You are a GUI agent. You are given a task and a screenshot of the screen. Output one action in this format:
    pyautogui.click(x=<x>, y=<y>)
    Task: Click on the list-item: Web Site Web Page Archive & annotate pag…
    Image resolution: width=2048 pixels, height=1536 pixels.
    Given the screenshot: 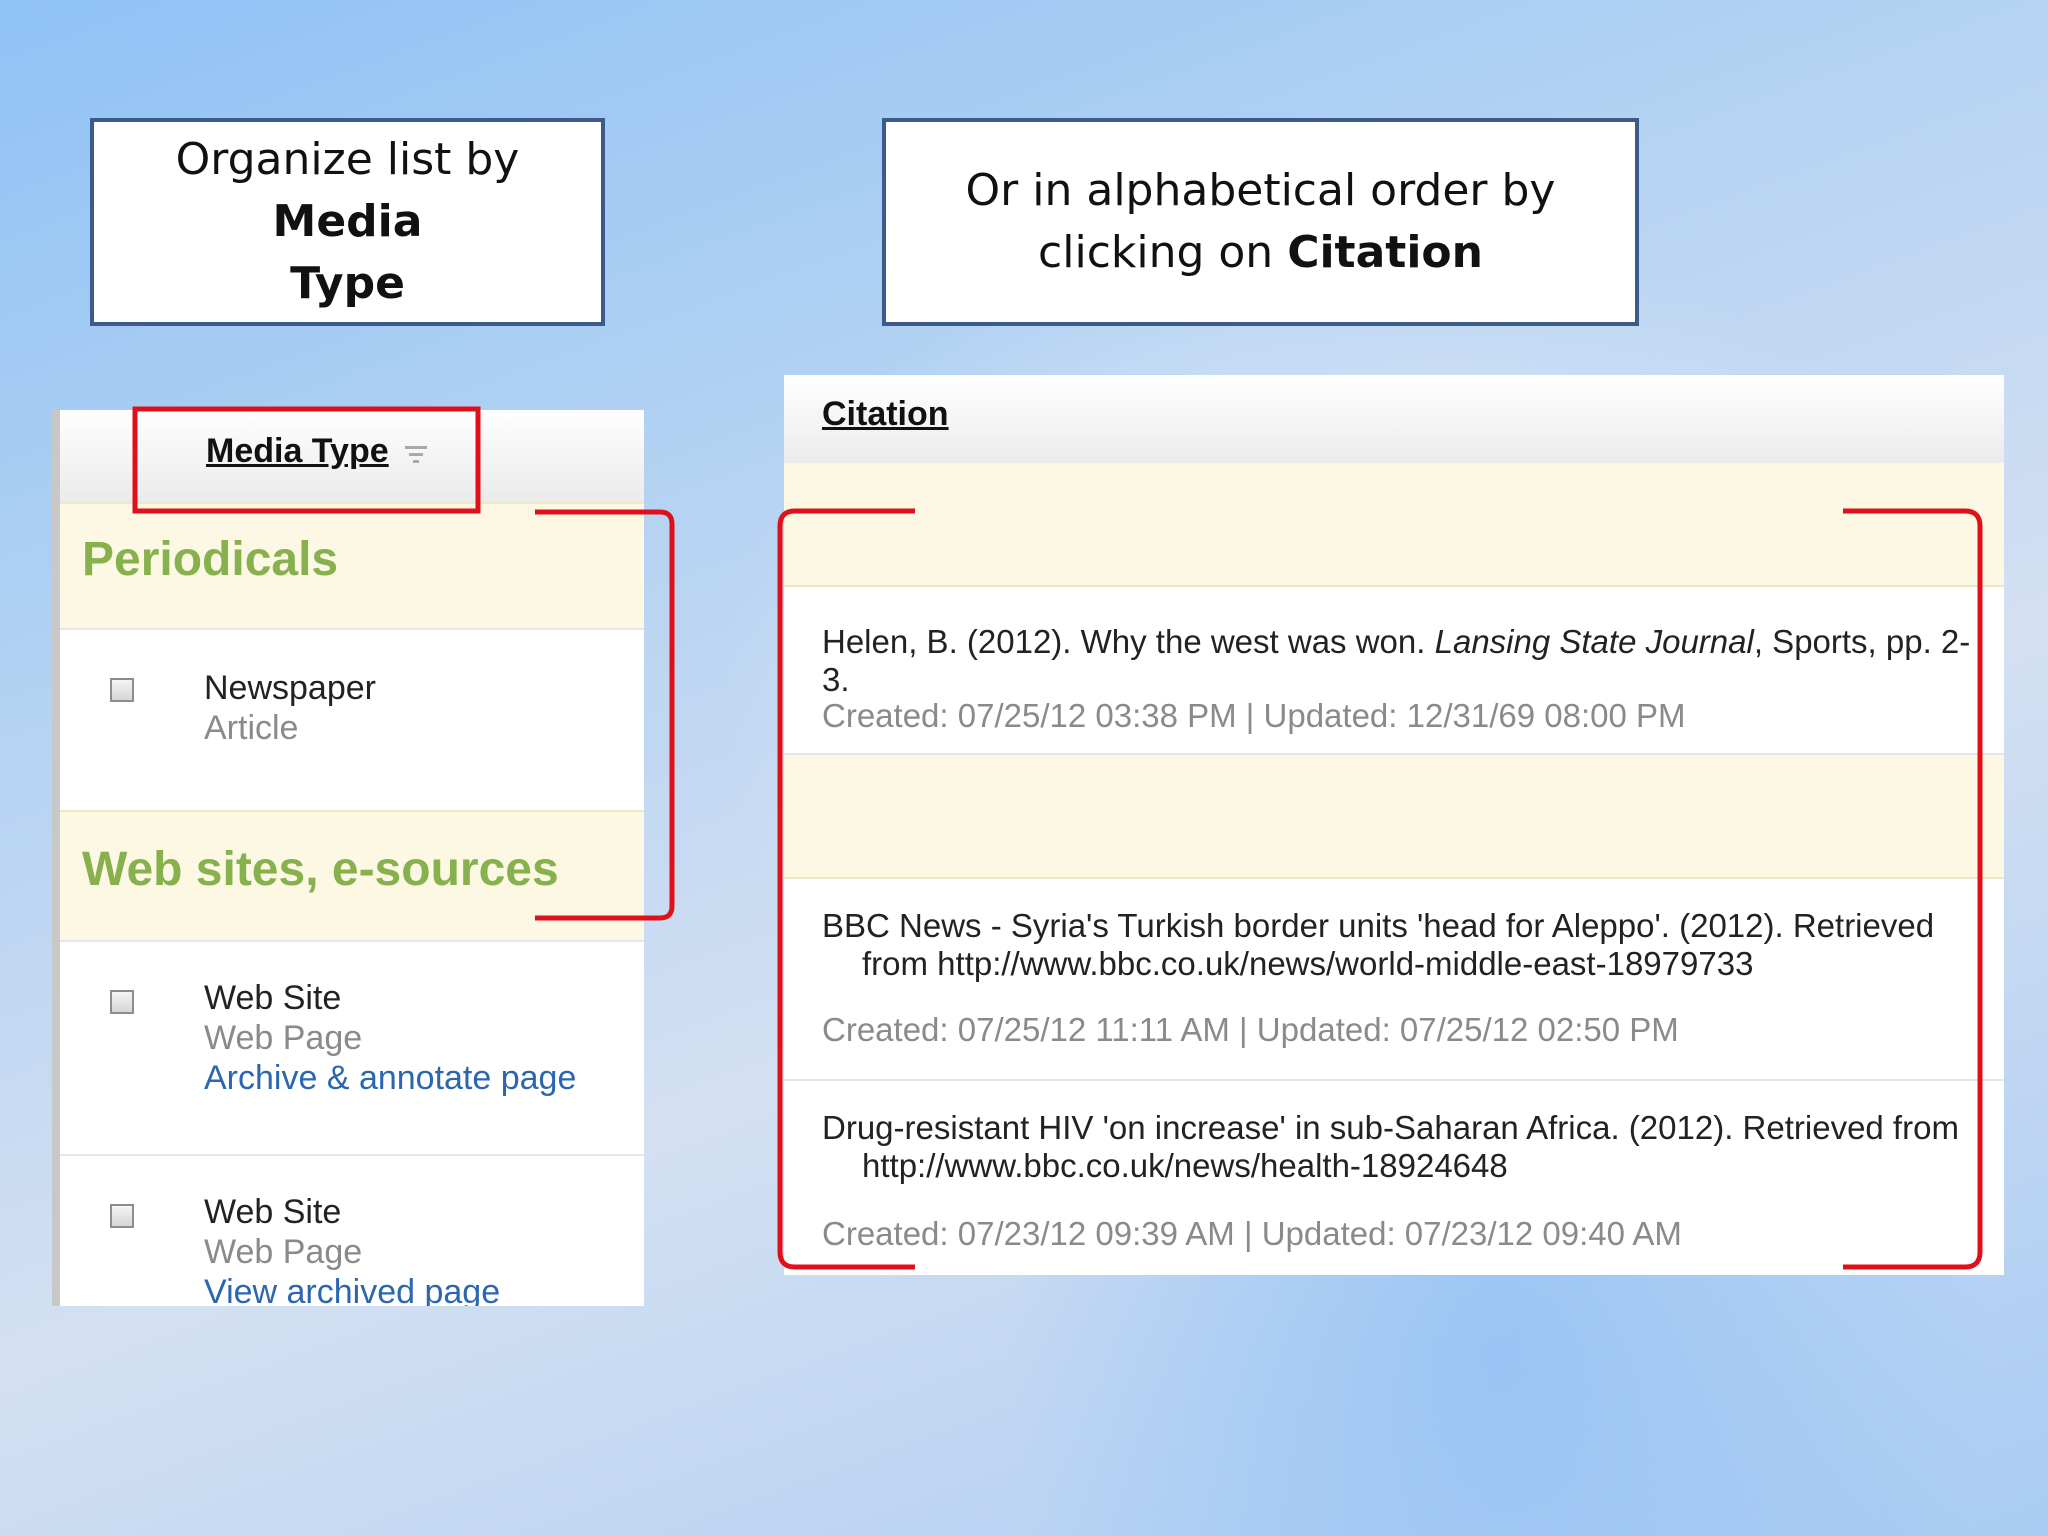 What is the action you would take?
    pyautogui.click(x=352, y=1047)
    